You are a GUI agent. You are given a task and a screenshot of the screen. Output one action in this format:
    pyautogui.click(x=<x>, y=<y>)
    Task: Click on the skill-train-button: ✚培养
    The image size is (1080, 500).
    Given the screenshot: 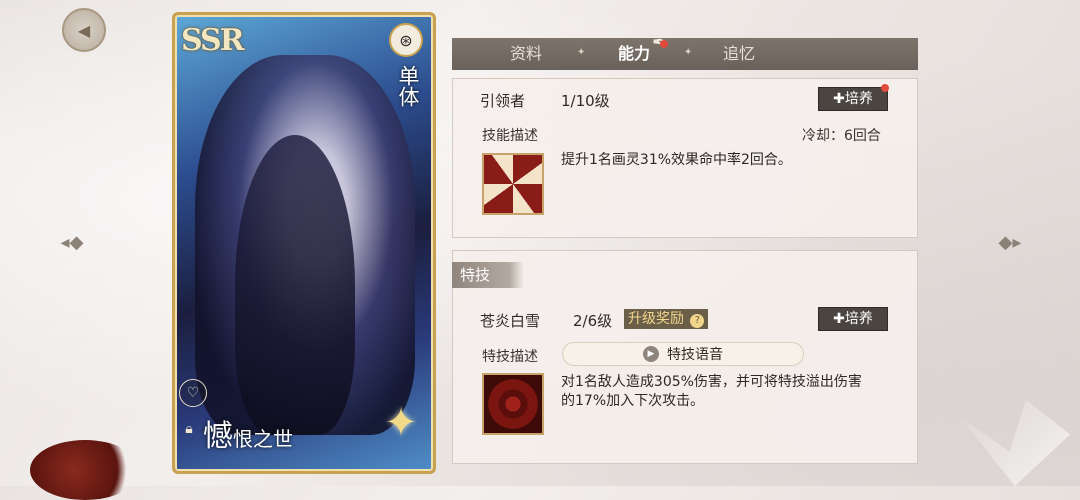 What is the action you would take?
    pyautogui.click(x=853, y=99)
    